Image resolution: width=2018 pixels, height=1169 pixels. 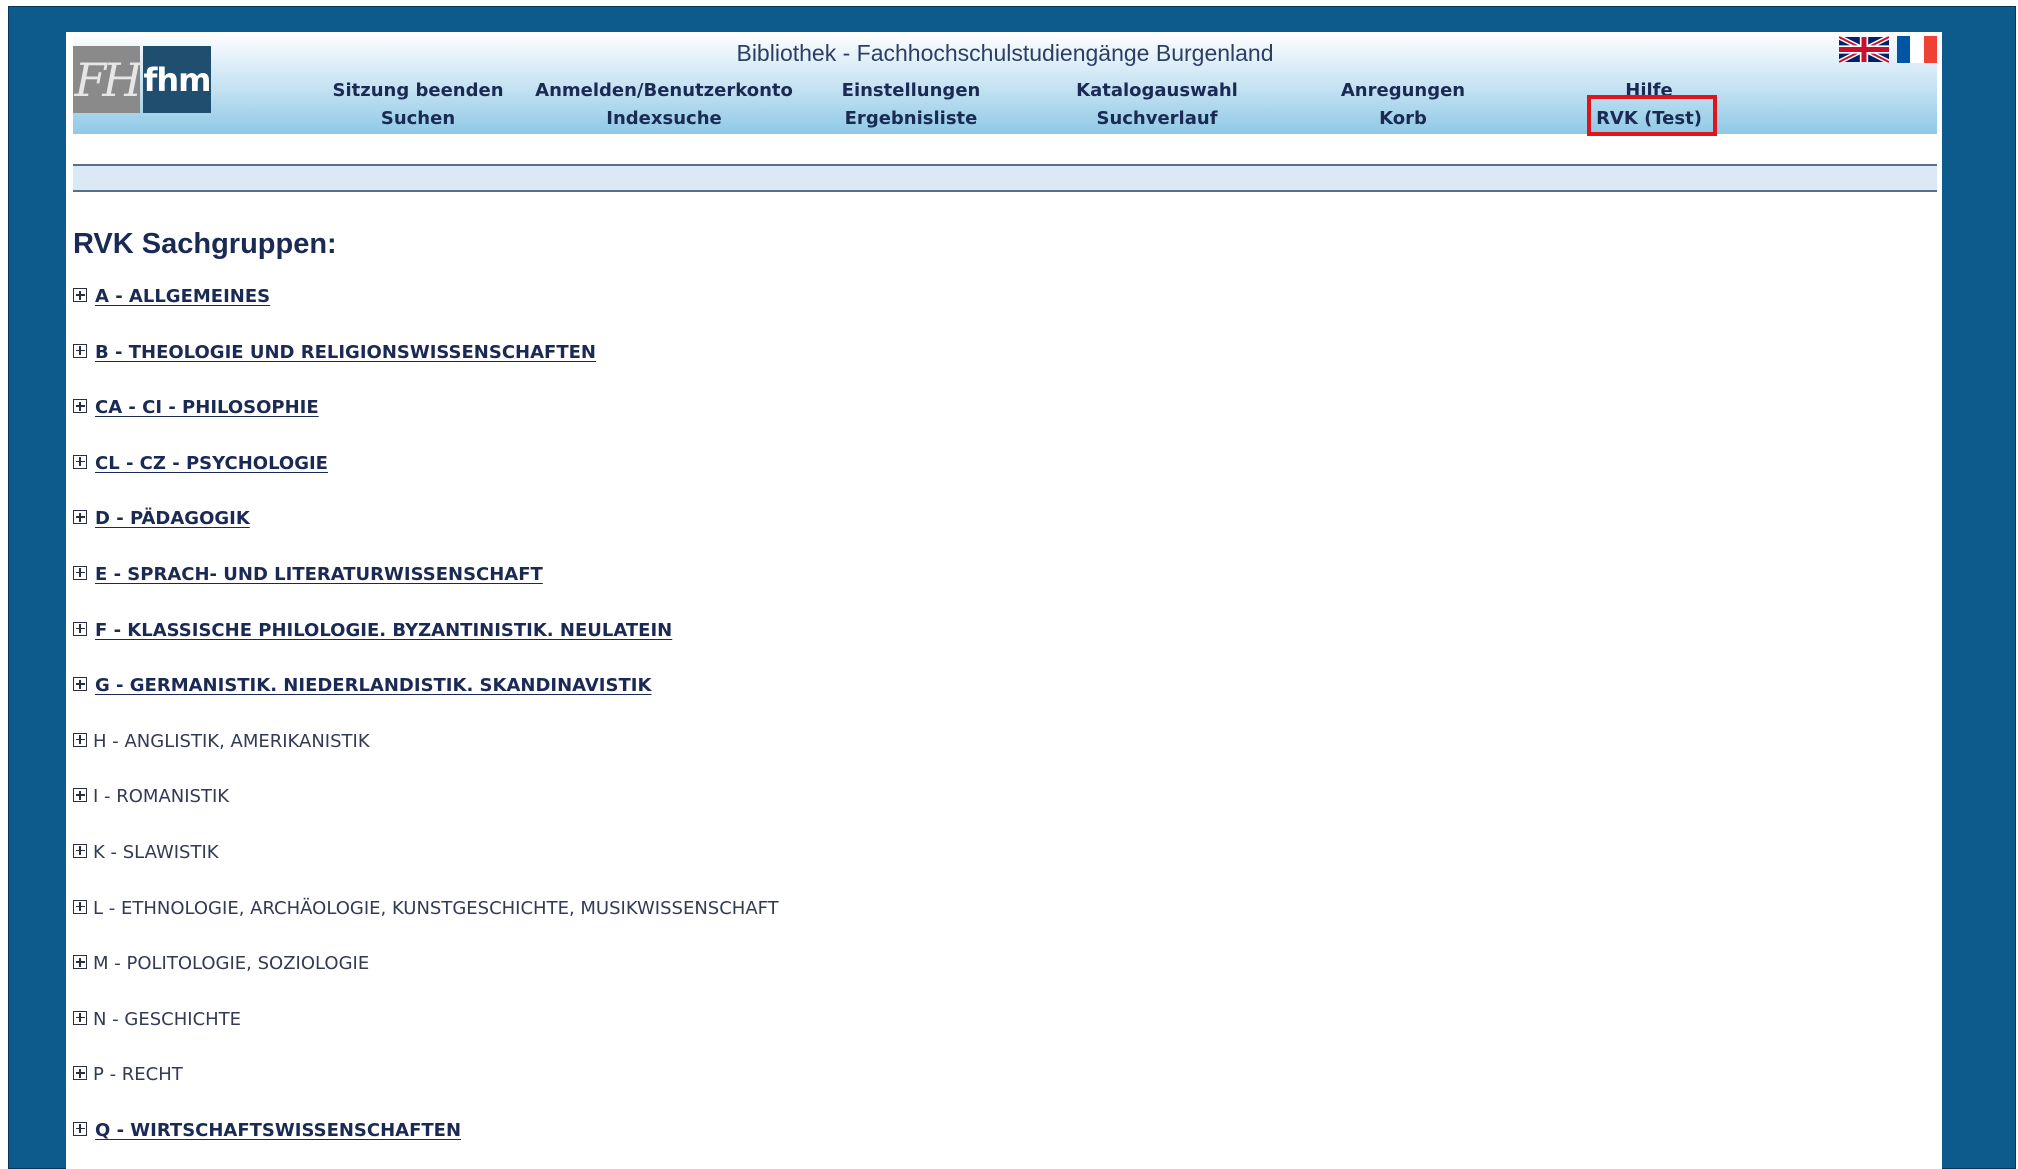 What do you see at coordinates (1403, 90) in the screenshot?
I see `nav-anregungen: Anregungen` at bounding box center [1403, 90].